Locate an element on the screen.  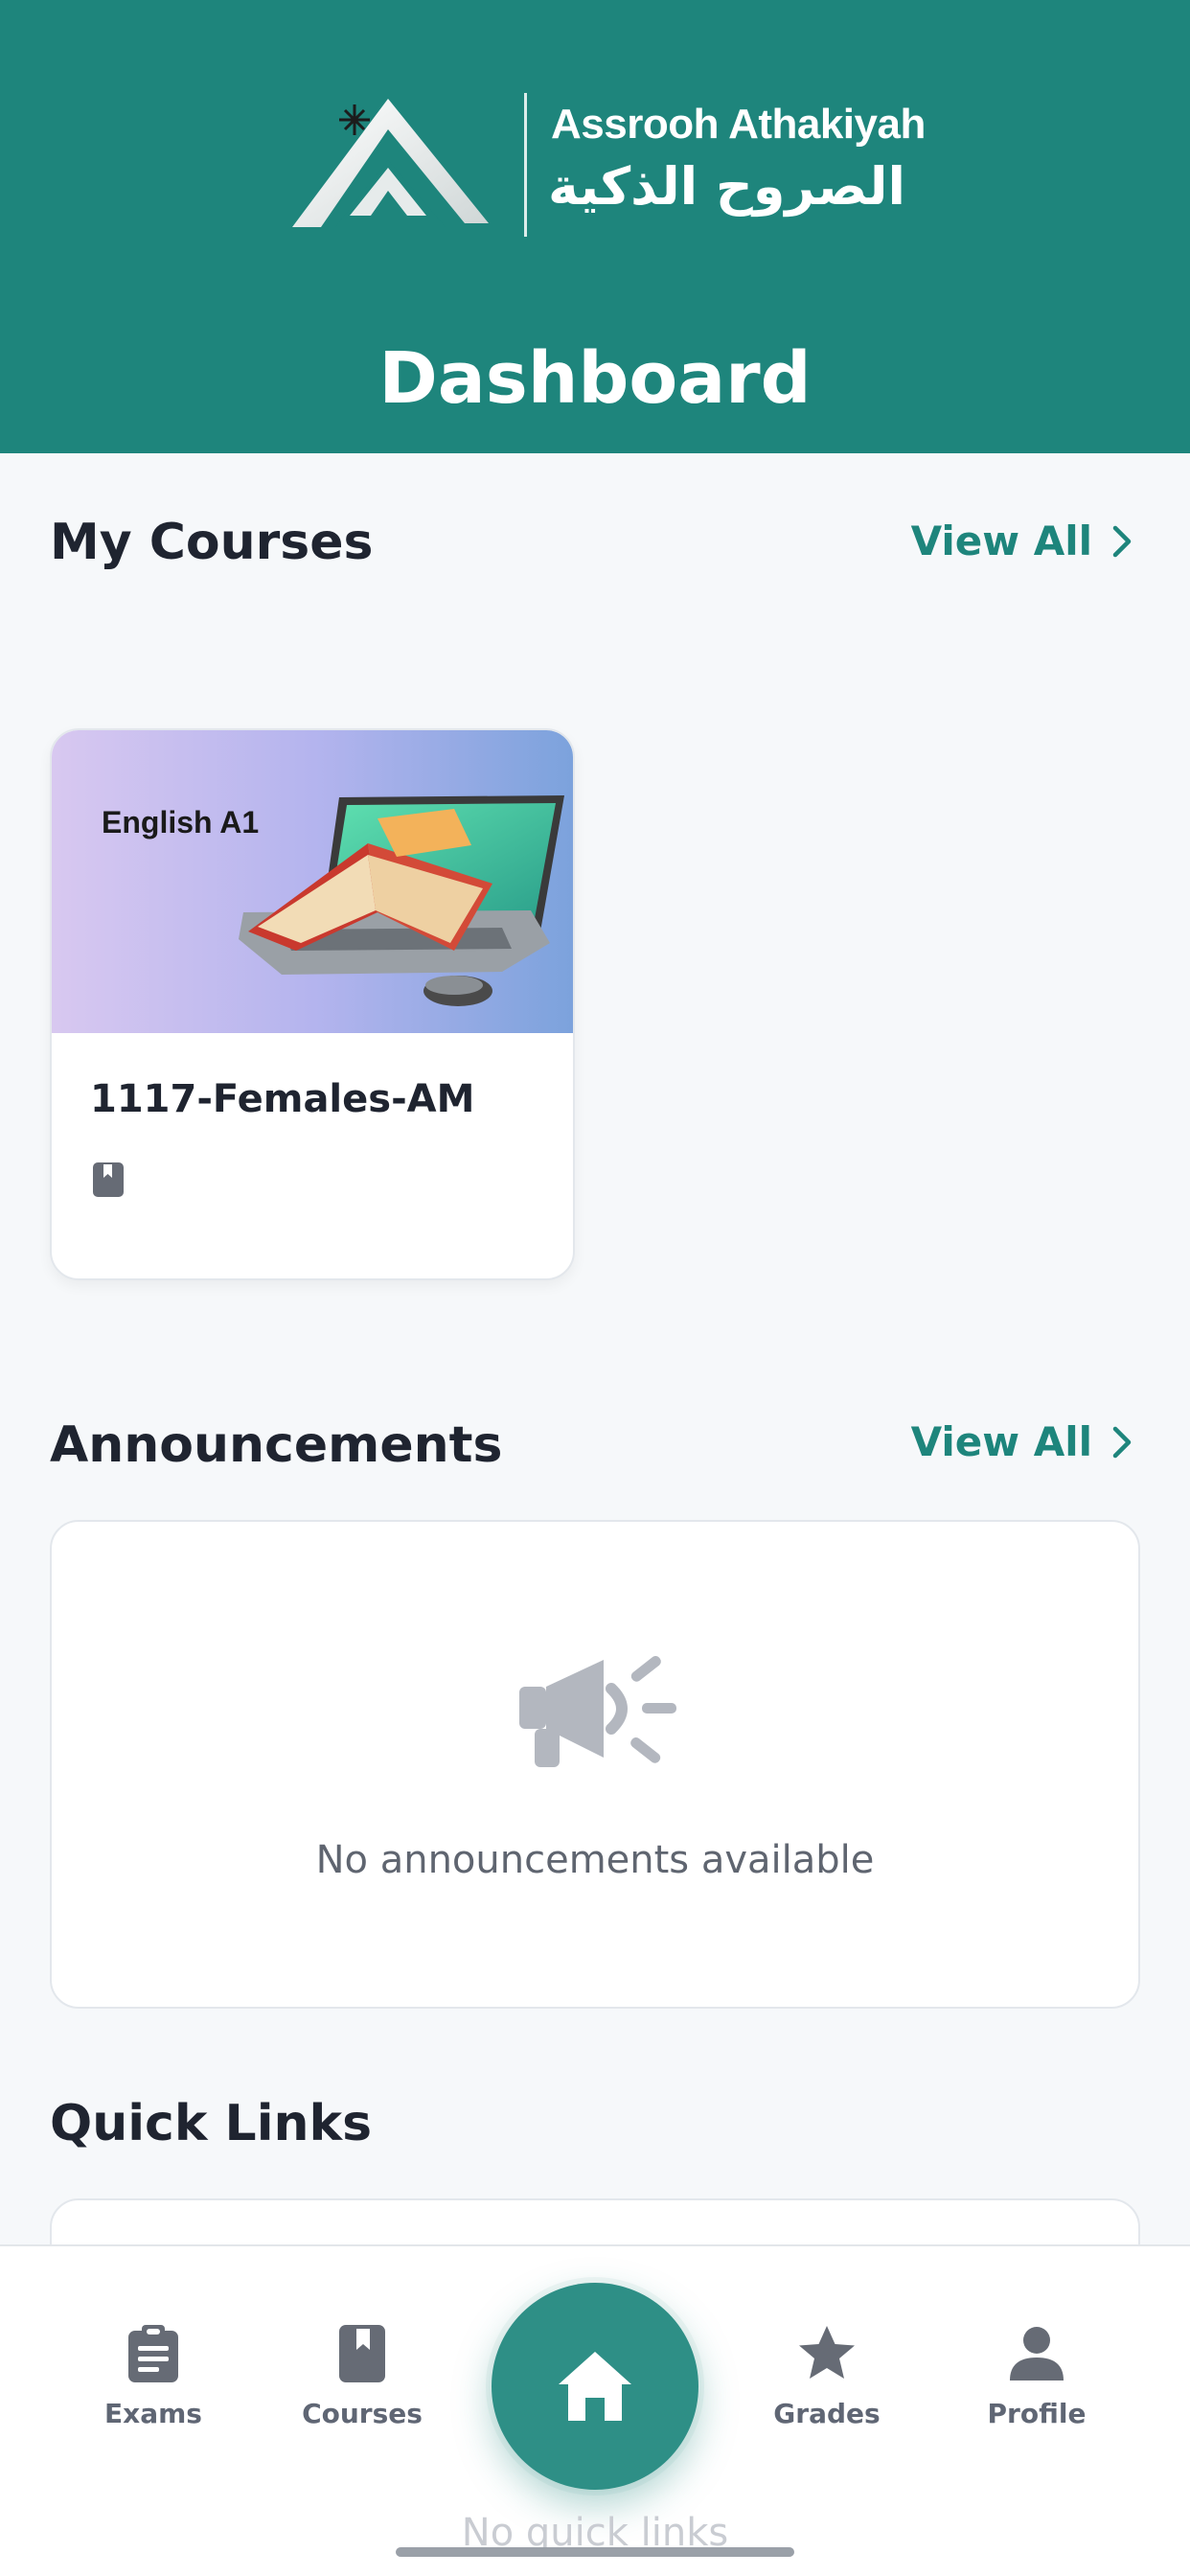
tab-profile: Profile is located at coordinates (1037, 2376).